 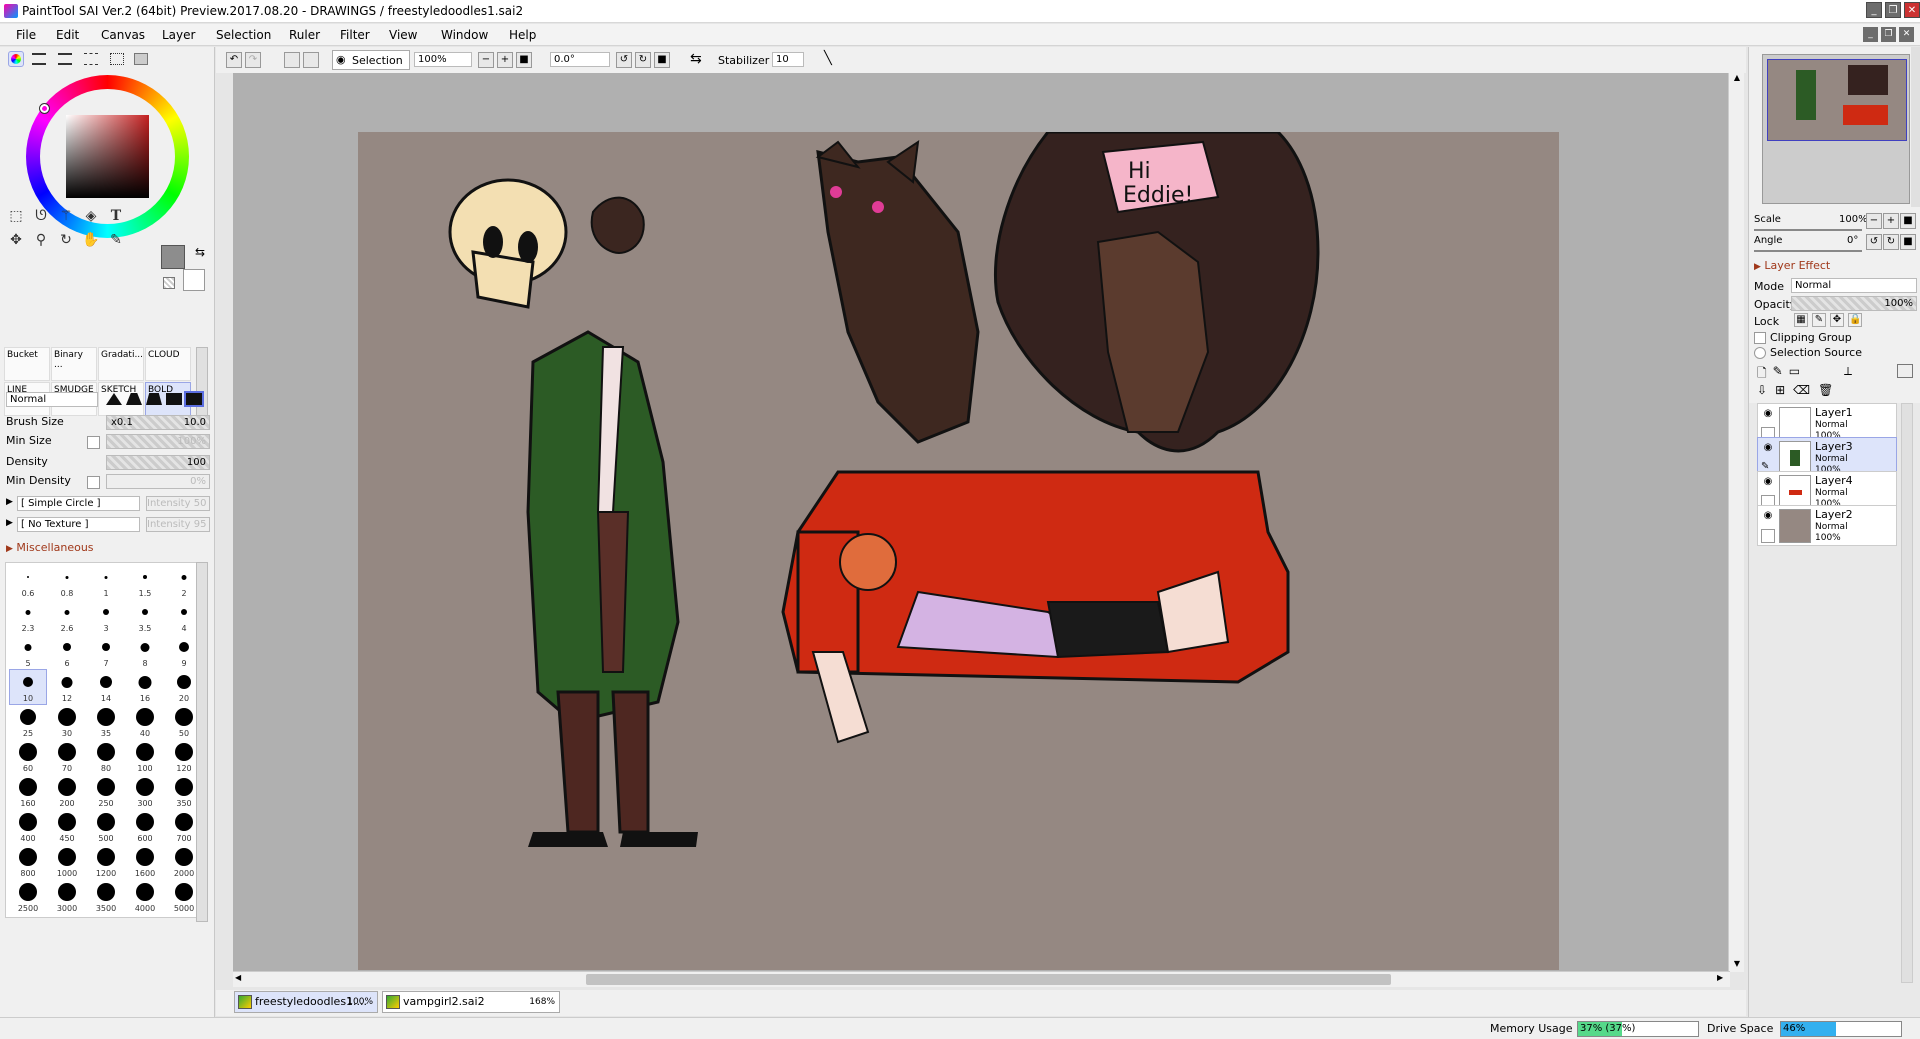 I want to click on brush-size-preset: 14, so click(x=106, y=687).